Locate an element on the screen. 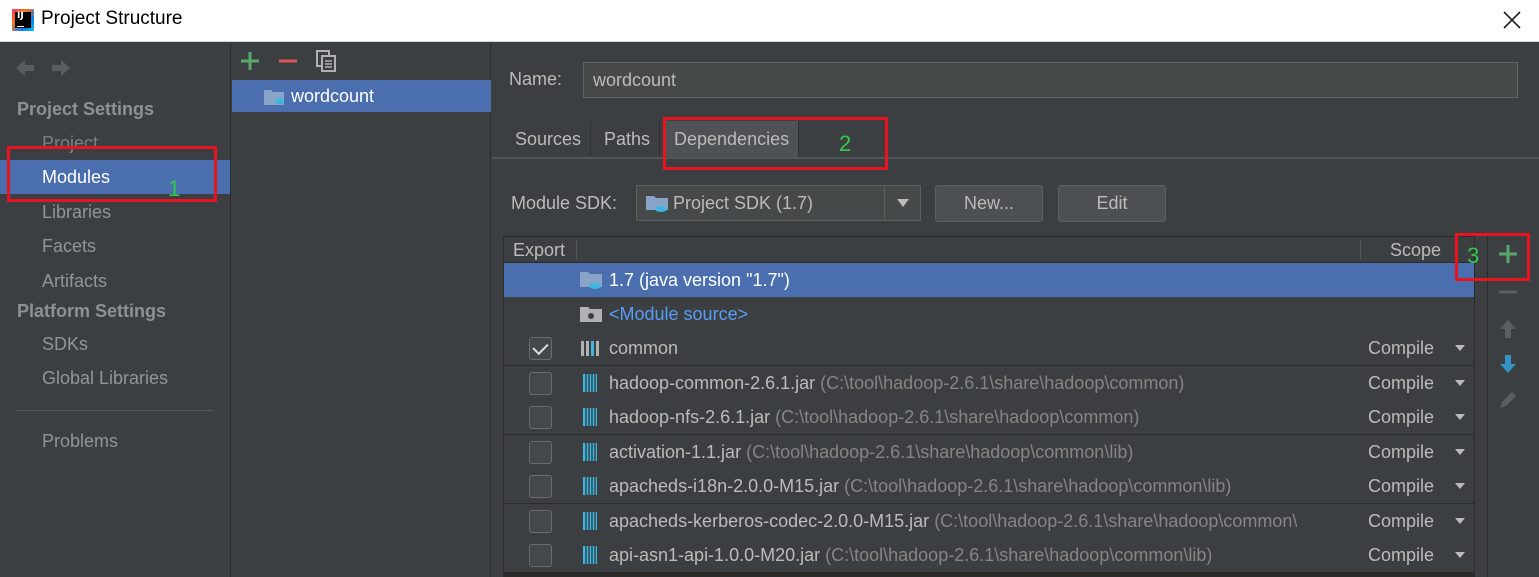  remove-dependency-icon is located at coordinates (1508, 292).